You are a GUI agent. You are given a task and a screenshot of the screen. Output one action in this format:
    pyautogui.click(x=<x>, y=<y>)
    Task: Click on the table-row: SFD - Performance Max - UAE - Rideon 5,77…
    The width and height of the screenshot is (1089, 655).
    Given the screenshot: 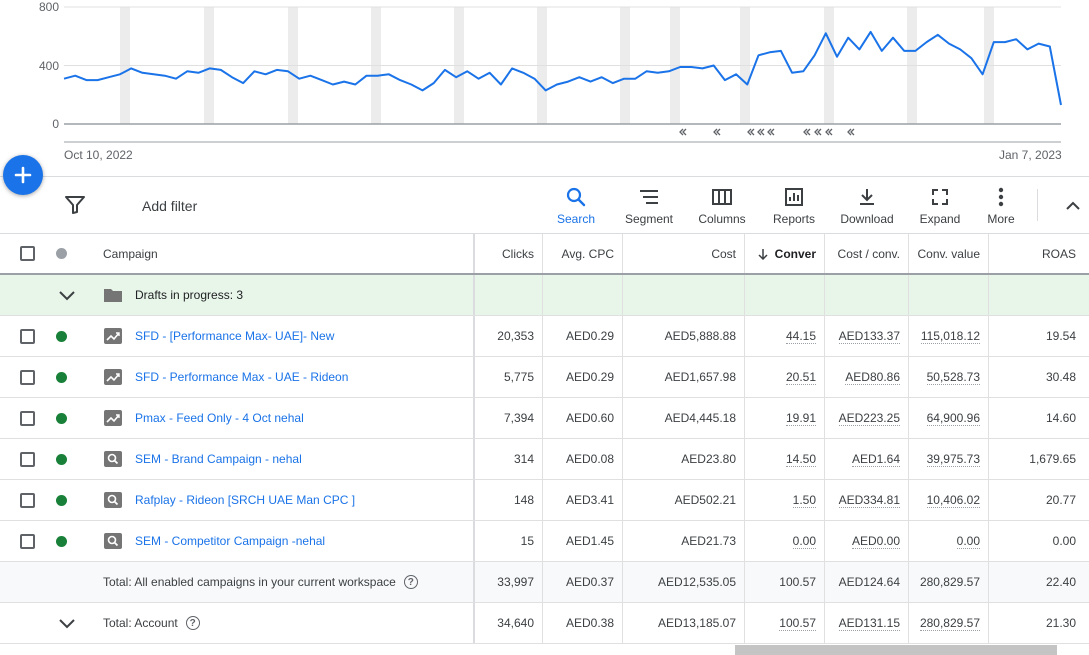 What is the action you would take?
    pyautogui.click(x=544, y=377)
    